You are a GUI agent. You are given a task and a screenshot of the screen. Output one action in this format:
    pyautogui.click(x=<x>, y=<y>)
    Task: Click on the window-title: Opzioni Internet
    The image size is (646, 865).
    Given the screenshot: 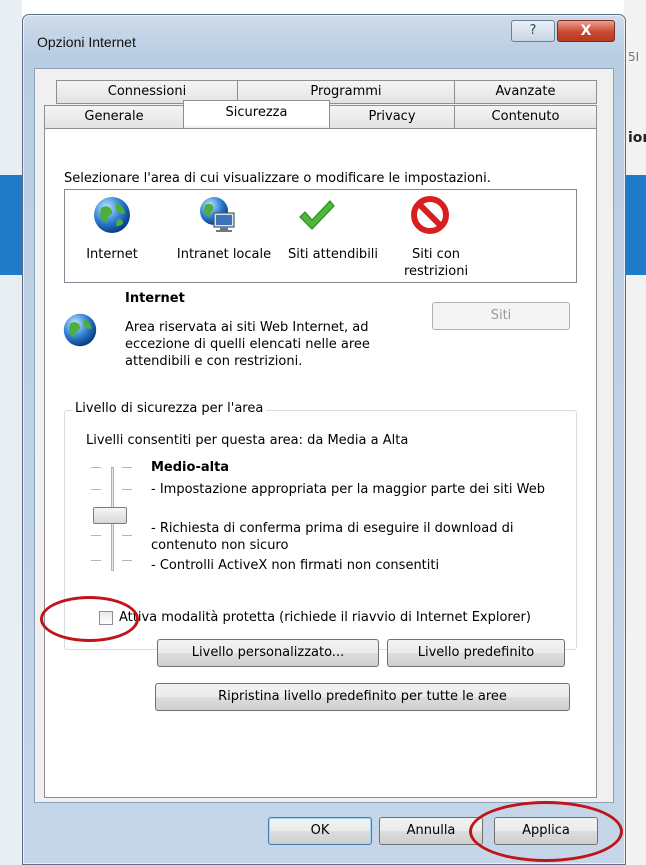 What is the action you would take?
    pyautogui.click(x=86, y=42)
    